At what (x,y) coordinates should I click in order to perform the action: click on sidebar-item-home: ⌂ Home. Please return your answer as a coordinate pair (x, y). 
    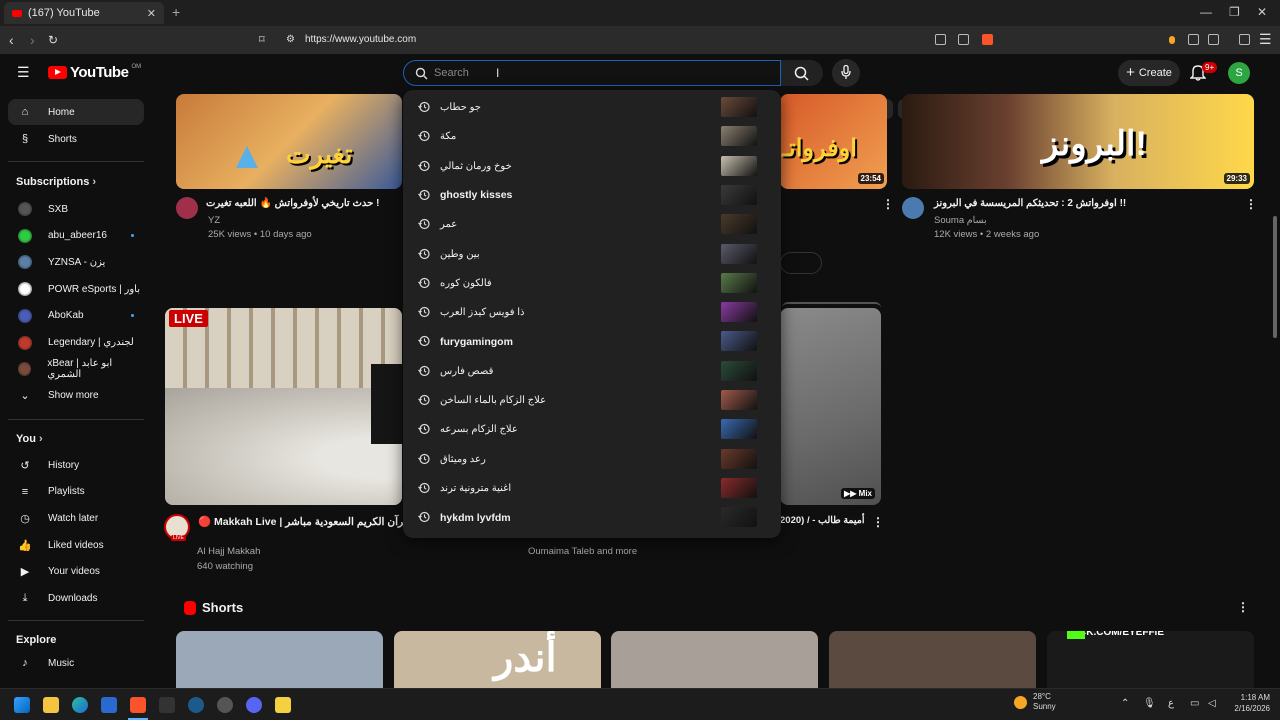
    Looking at the image, I should click on (76, 112).